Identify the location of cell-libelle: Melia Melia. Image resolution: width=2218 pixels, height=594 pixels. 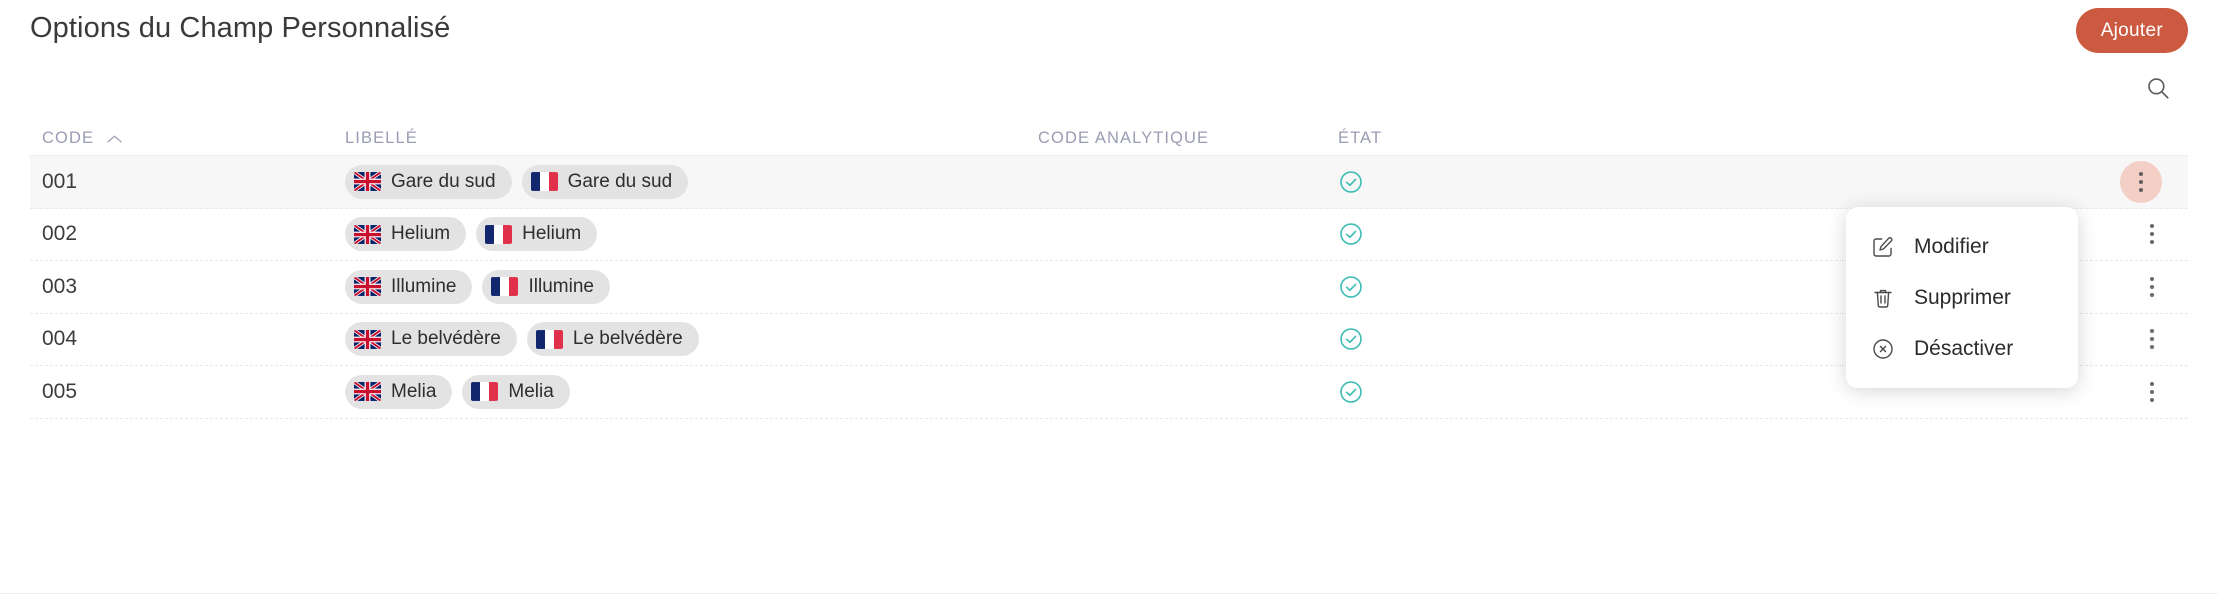
(691, 391).